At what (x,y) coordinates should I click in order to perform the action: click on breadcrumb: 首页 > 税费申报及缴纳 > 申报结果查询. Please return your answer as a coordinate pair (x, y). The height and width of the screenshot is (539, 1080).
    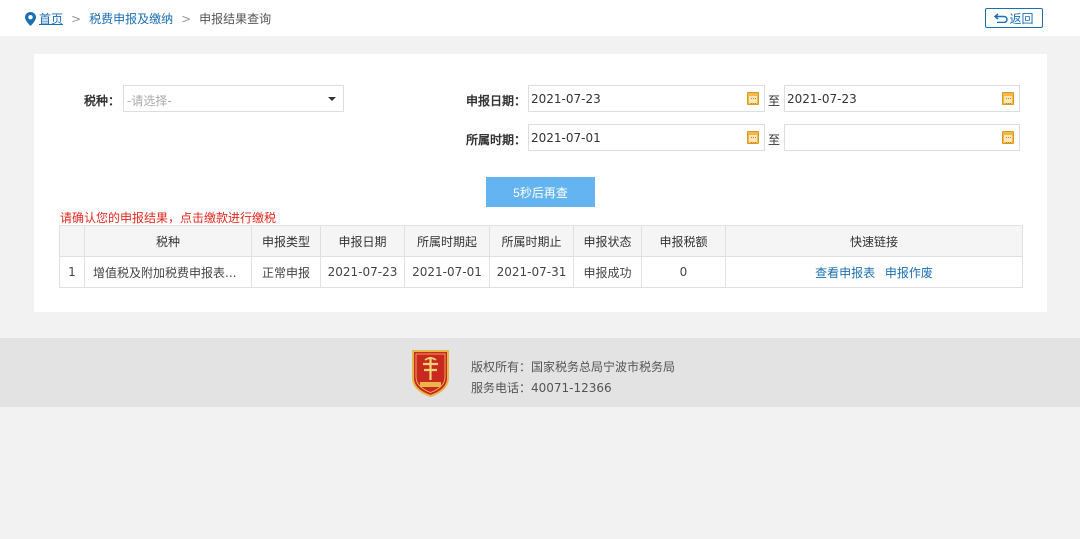
    Looking at the image, I should click on (148, 18).